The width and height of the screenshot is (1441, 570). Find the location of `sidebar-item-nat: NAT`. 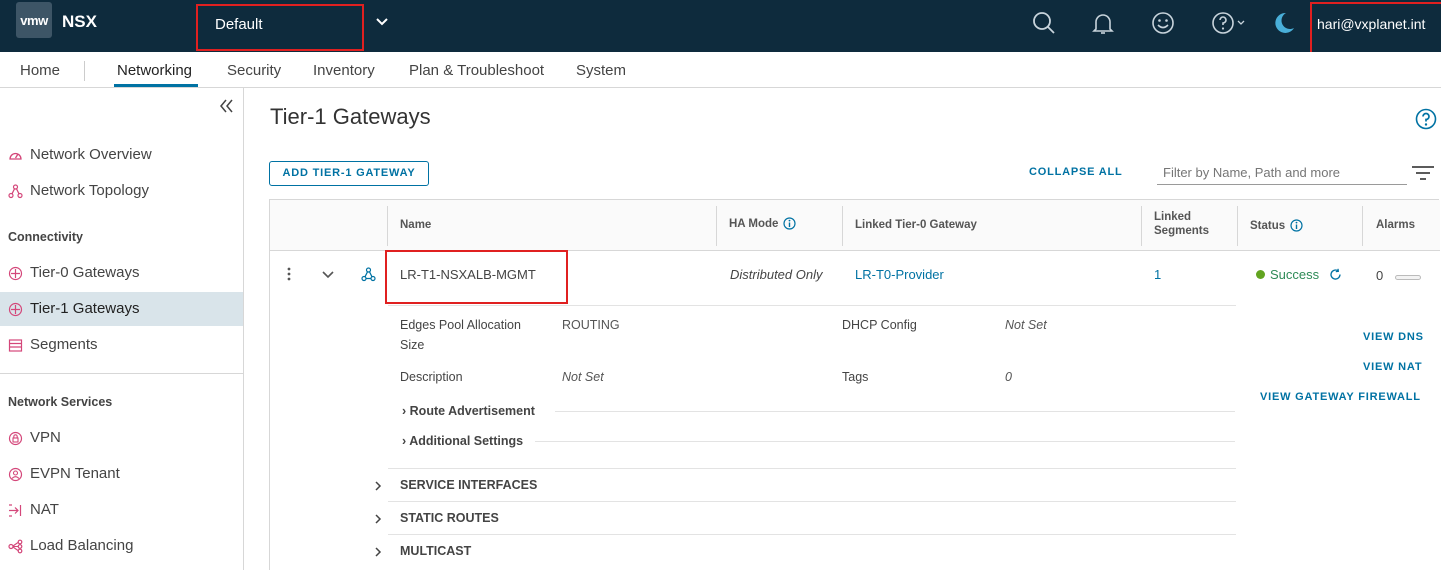

sidebar-item-nat: NAT is located at coordinates (121, 510).